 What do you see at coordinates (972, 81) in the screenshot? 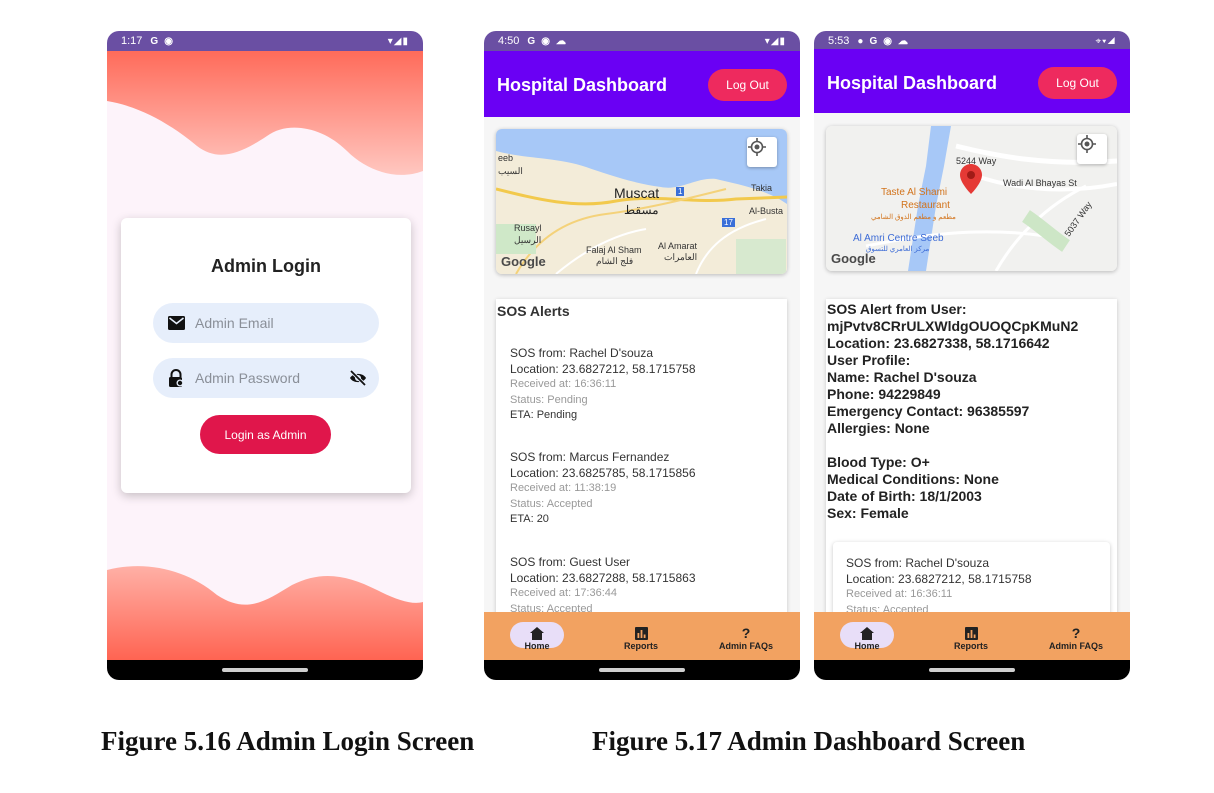
I see `app-bar: Hospital Dashboard Log Out` at bounding box center [972, 81].